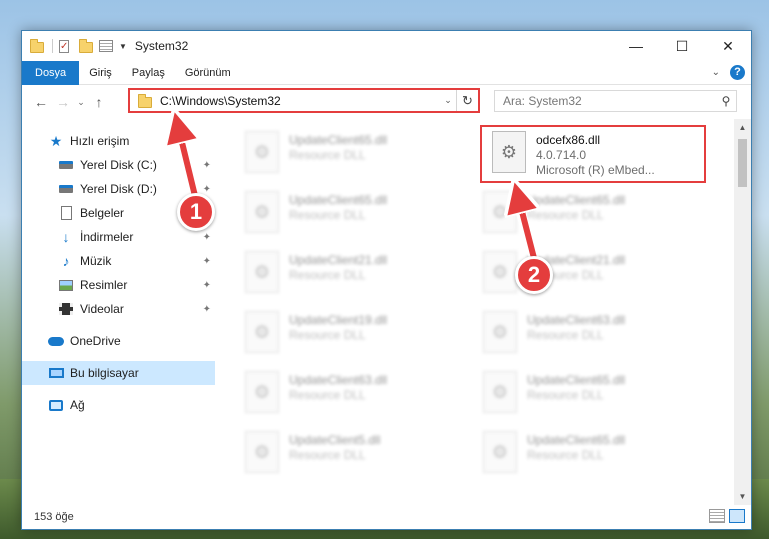 Image resolution: width=769 pixels, height=539 pixels. Describe the element at coordinates (448, 100) in the screenshot. I see `address-dropdown-chevron-icon: ⌄` at that location.